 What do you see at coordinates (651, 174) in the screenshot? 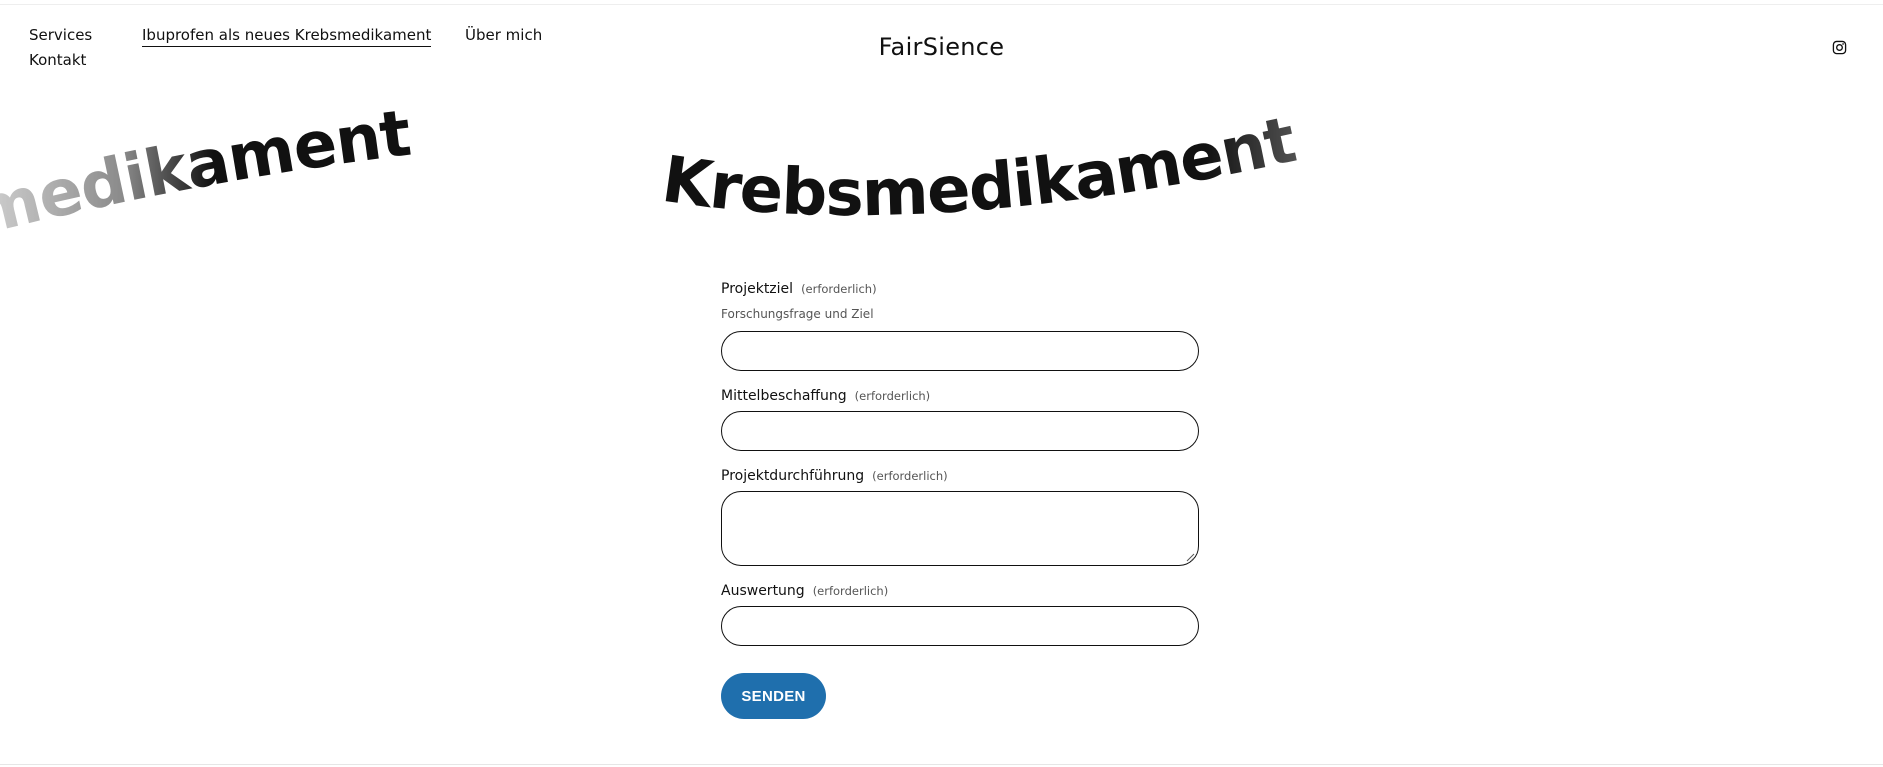
I see `marquee-banner: medikament Krebsmedikament` at bounding box center [651, 174].